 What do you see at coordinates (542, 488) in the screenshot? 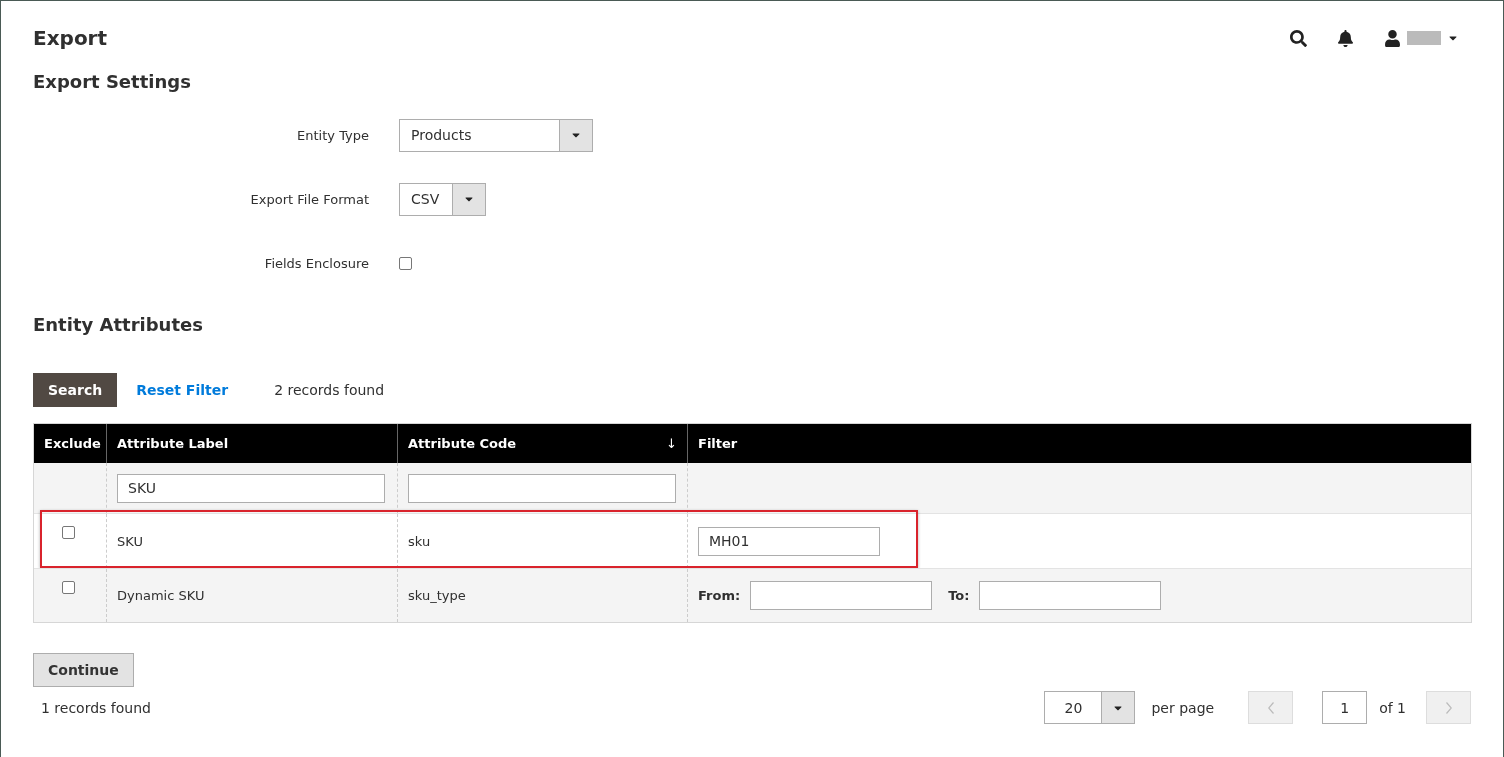
I see `filter-input` at bounding box center [542, 488].